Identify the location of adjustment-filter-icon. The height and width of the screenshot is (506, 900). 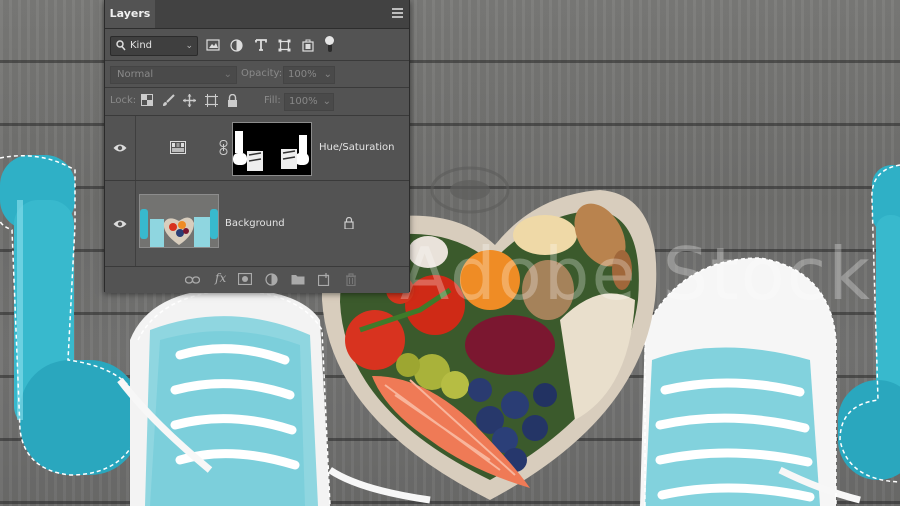
(237, 46).